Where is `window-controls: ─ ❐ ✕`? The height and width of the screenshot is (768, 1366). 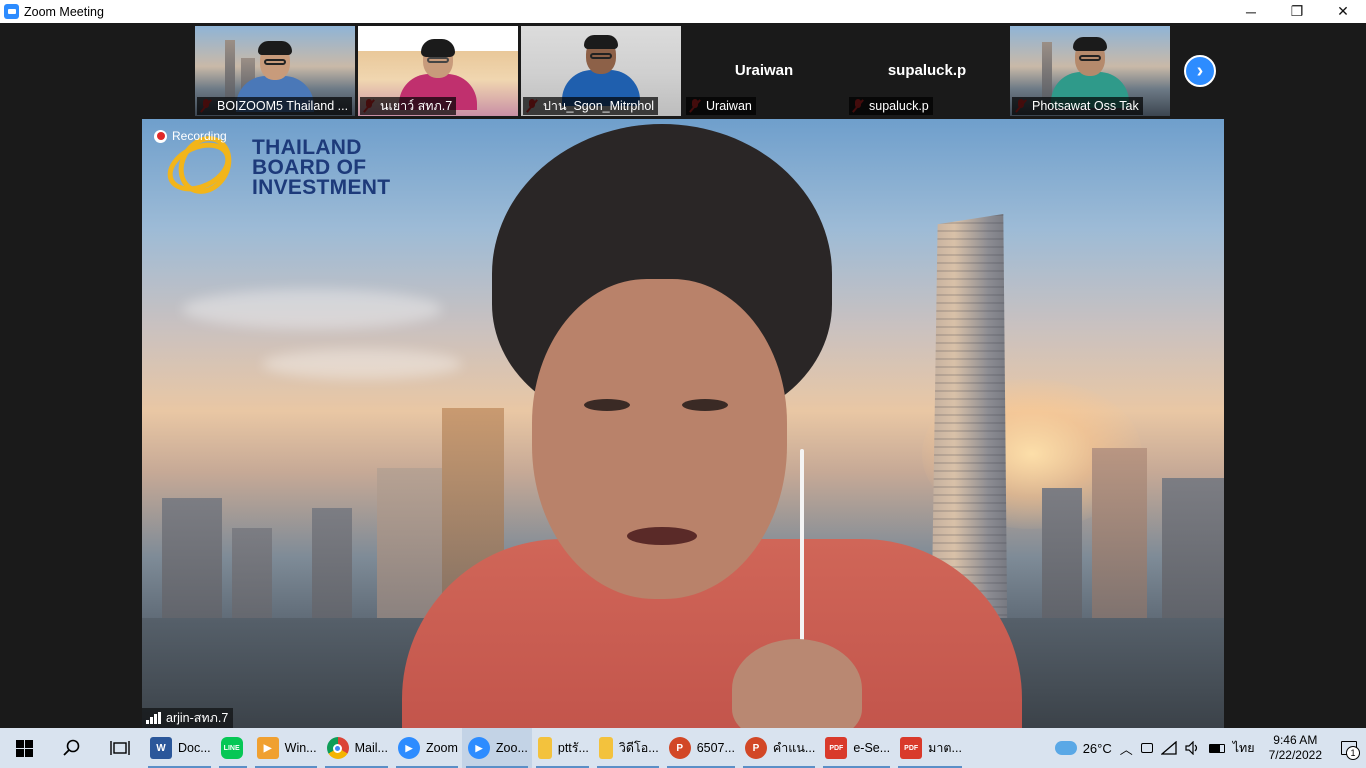
window-controls: ─ ❐ ✕ is located at coordinates (1297, 11).